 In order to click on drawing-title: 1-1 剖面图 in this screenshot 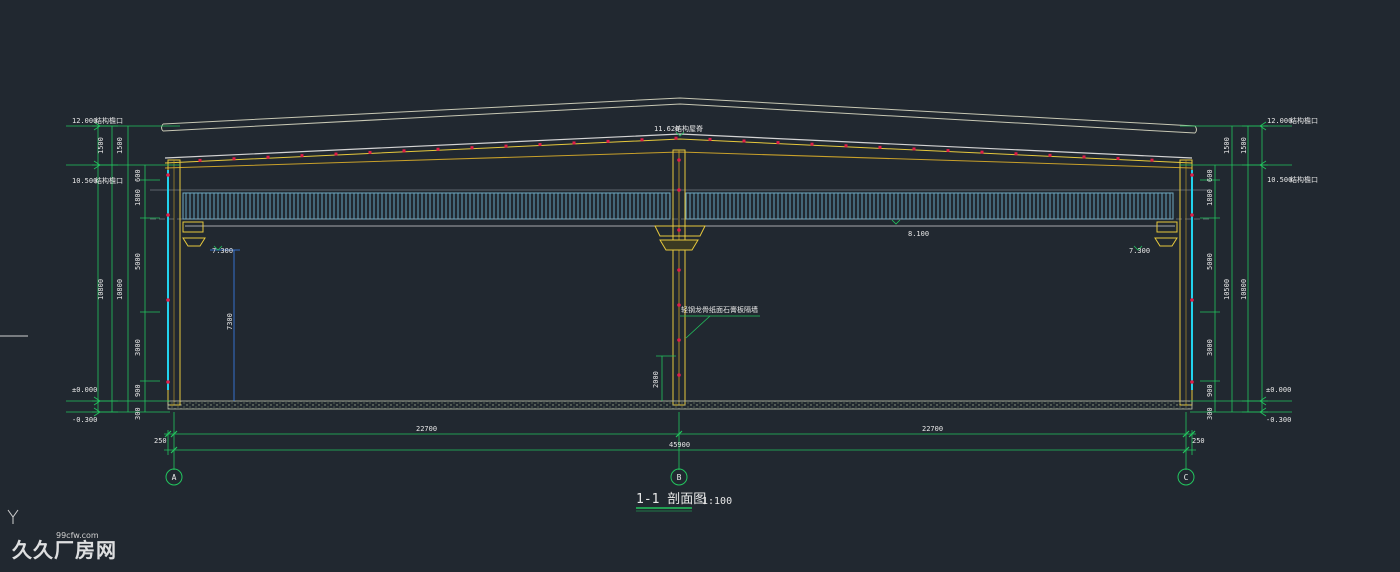, I will do `click(671, 499)`.